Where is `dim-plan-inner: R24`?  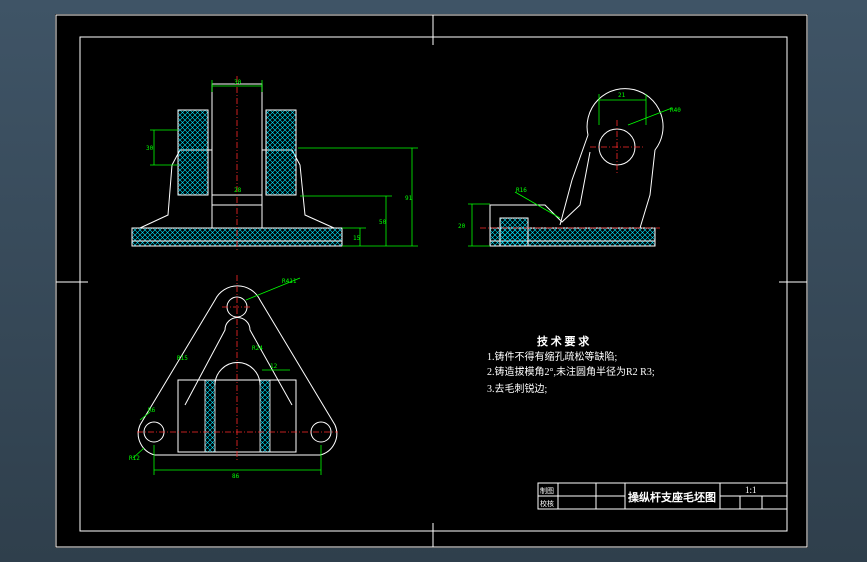
dim-plan-inner: R24 is located at coordinates (257, 348).